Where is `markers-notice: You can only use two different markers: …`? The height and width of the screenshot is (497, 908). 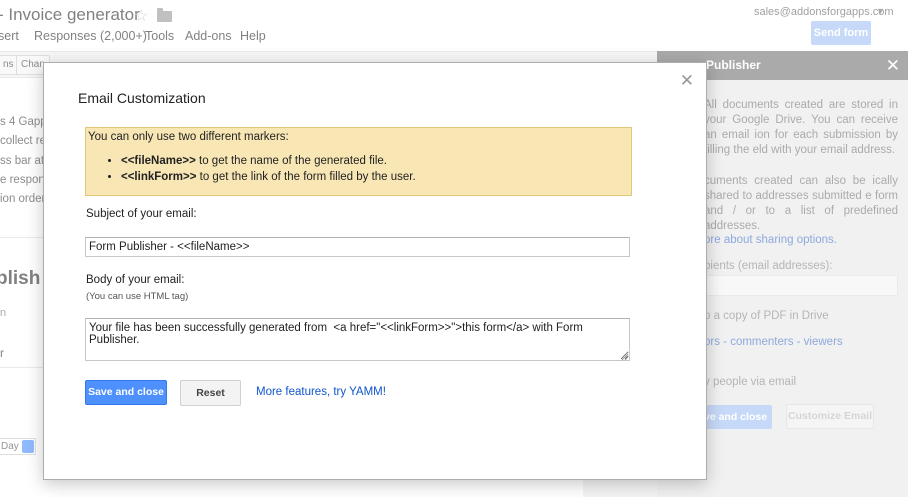
markers-notice: You can only use two different markers: … is located at coordinates (358, 161).